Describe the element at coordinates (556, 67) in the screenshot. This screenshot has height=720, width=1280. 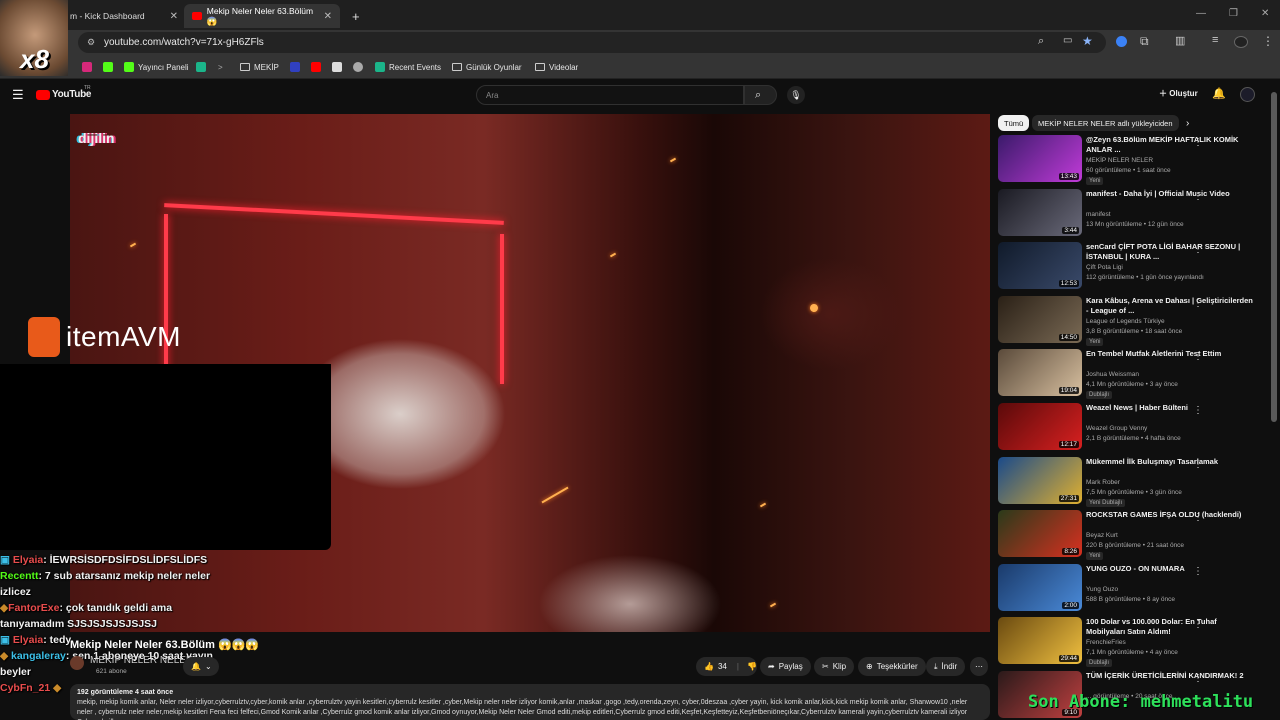
I see `bookmark-videolar: Videolar` at that location.